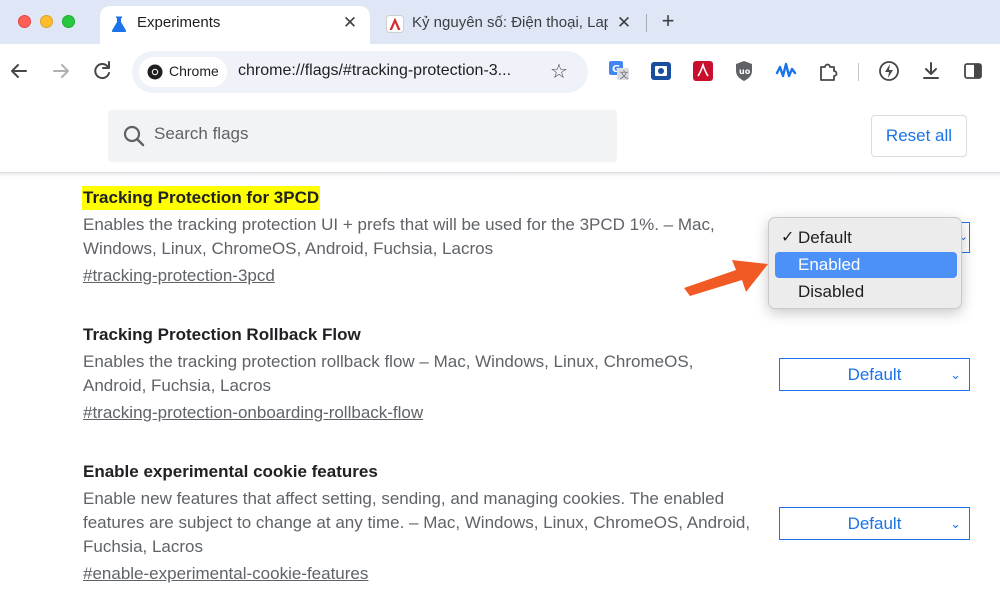 The image size is (1000, 611). I want to click on site-info-chip: Chrome, so click(183, 72).